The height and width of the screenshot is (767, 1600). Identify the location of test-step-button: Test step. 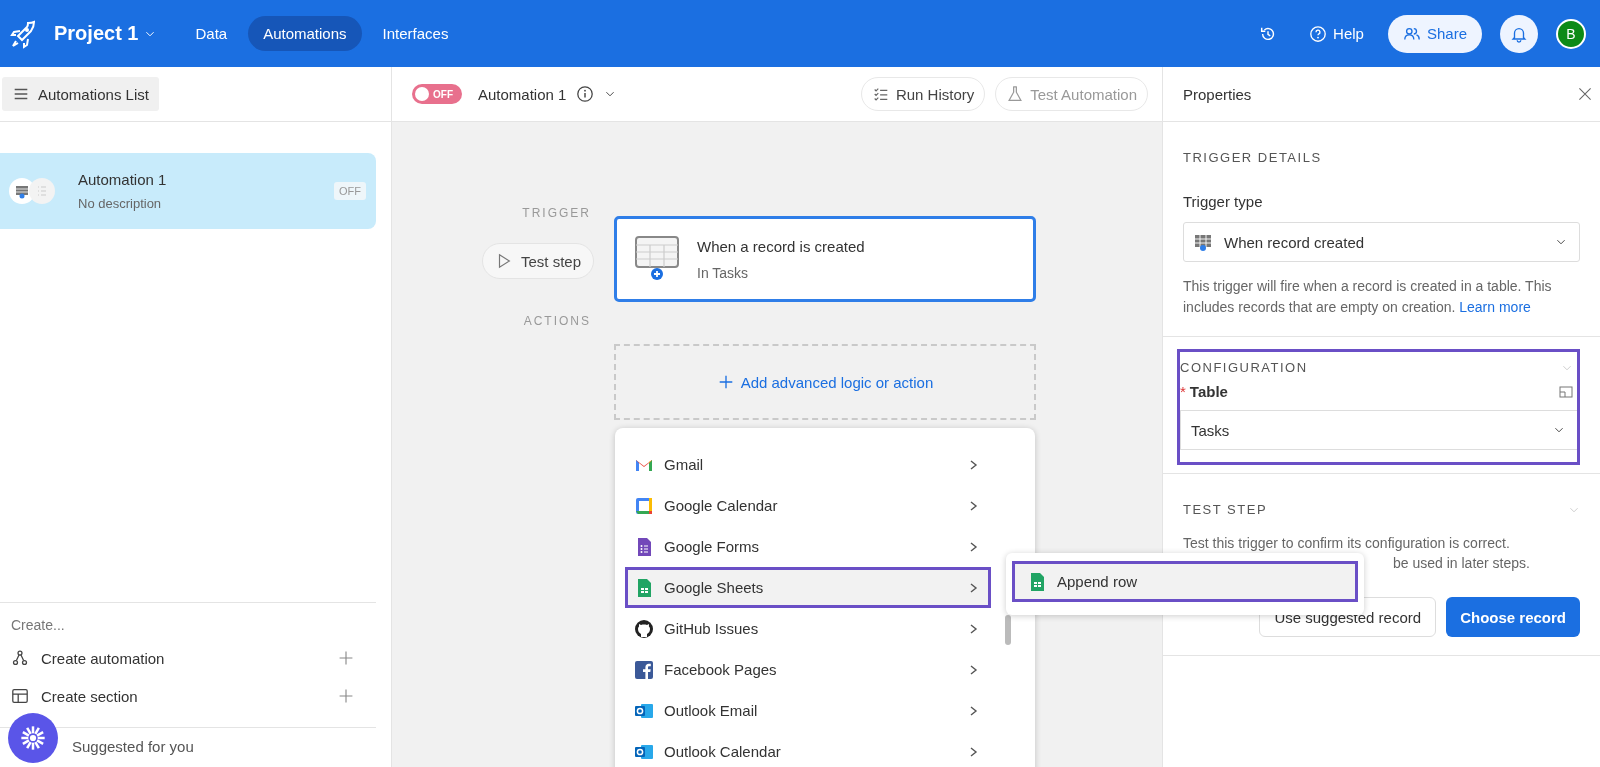
(537, 261).